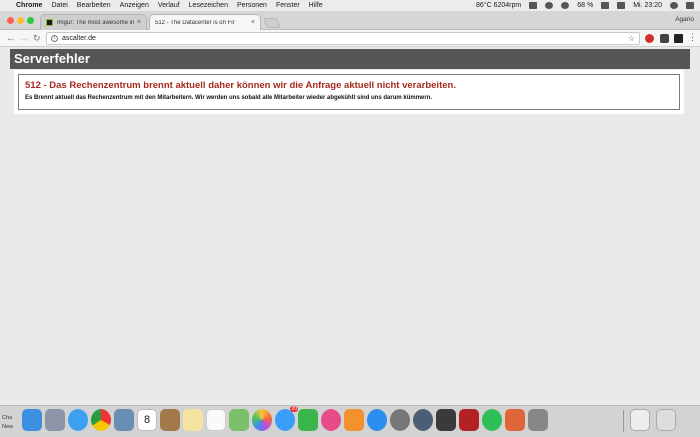 Image resolution: width=700 pixels, height=437 pixels. What do you see at coordinates (24, 38) in the screenshot?
I see `forward-button: →` at bounding box center [24, 38].